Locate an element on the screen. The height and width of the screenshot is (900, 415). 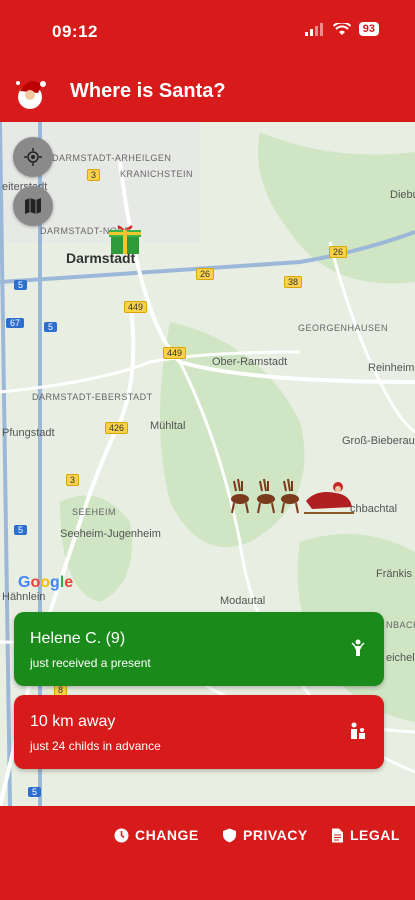
locate-icon is located at coordinates (33, 157).